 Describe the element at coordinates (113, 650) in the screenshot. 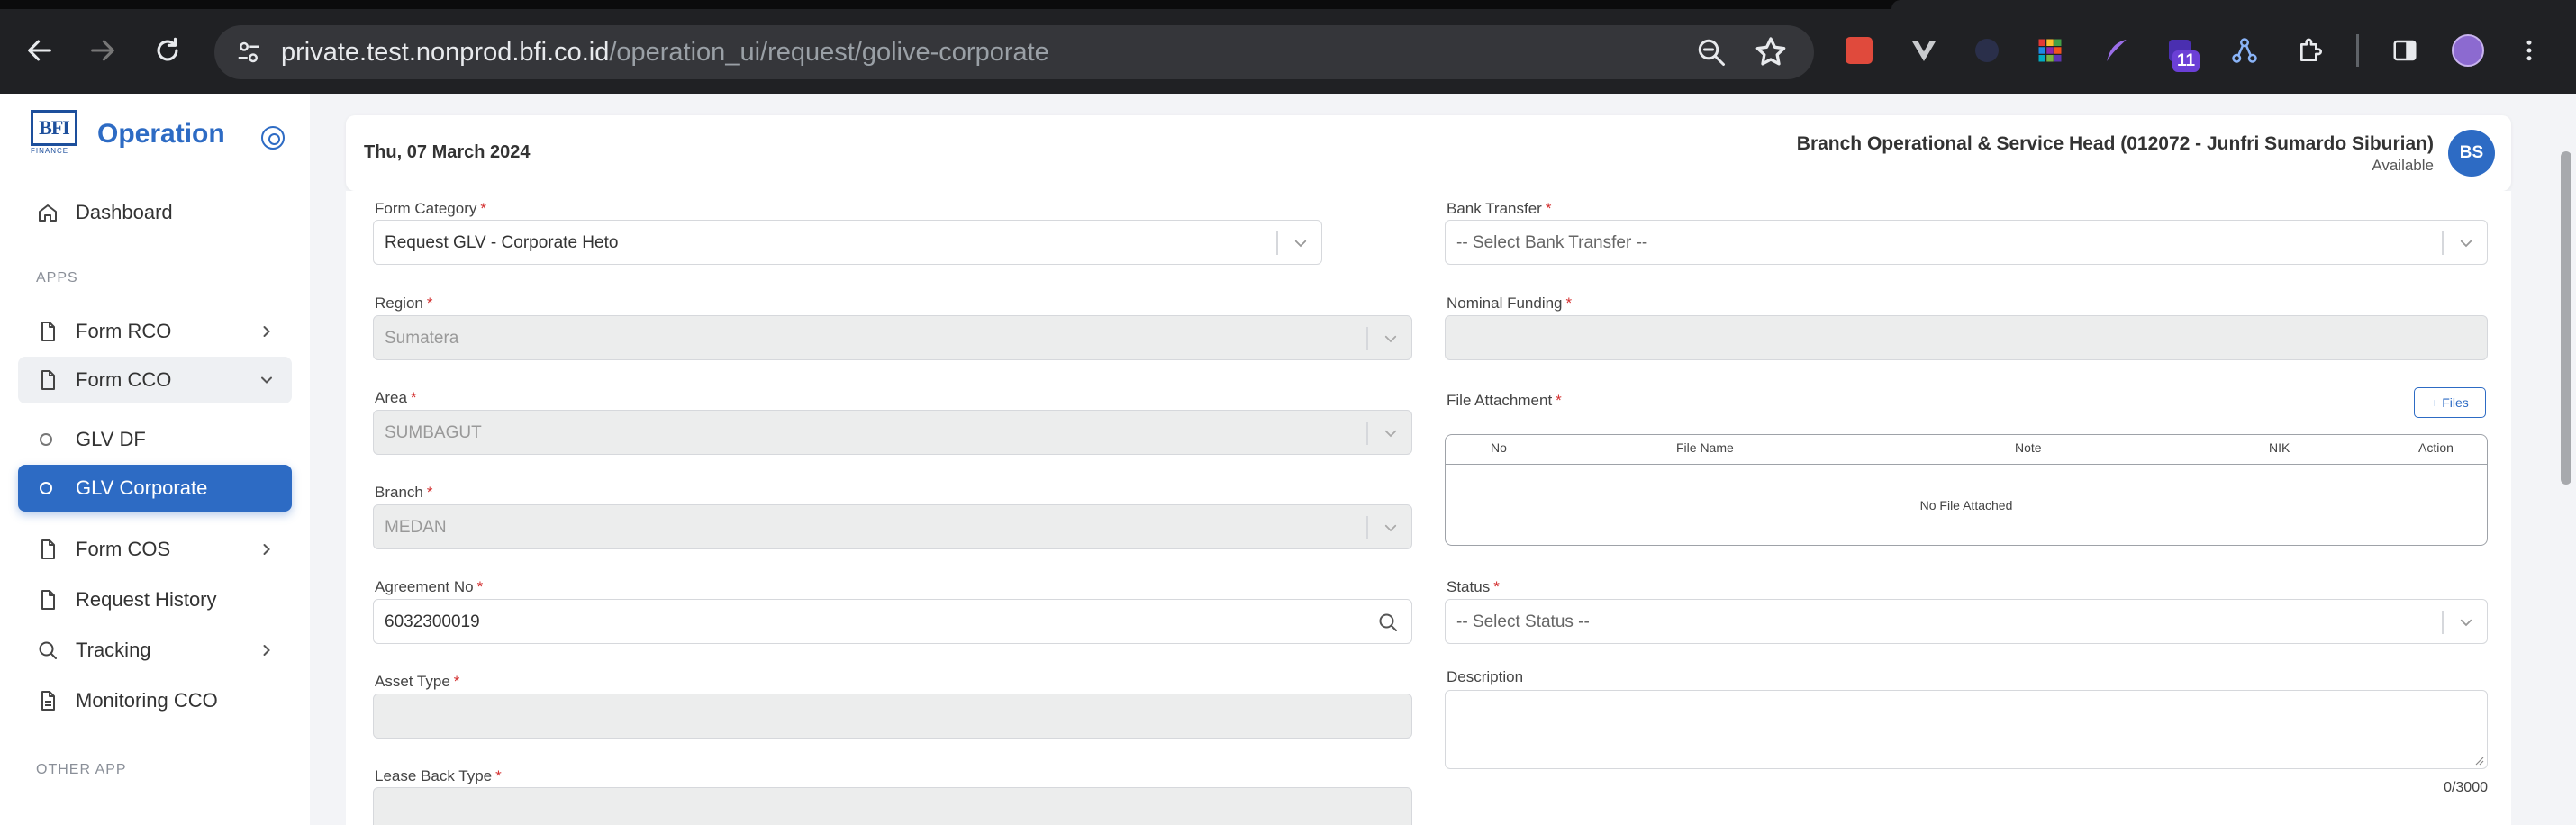

I see `sidebar-item-label: Tracking` at that location.